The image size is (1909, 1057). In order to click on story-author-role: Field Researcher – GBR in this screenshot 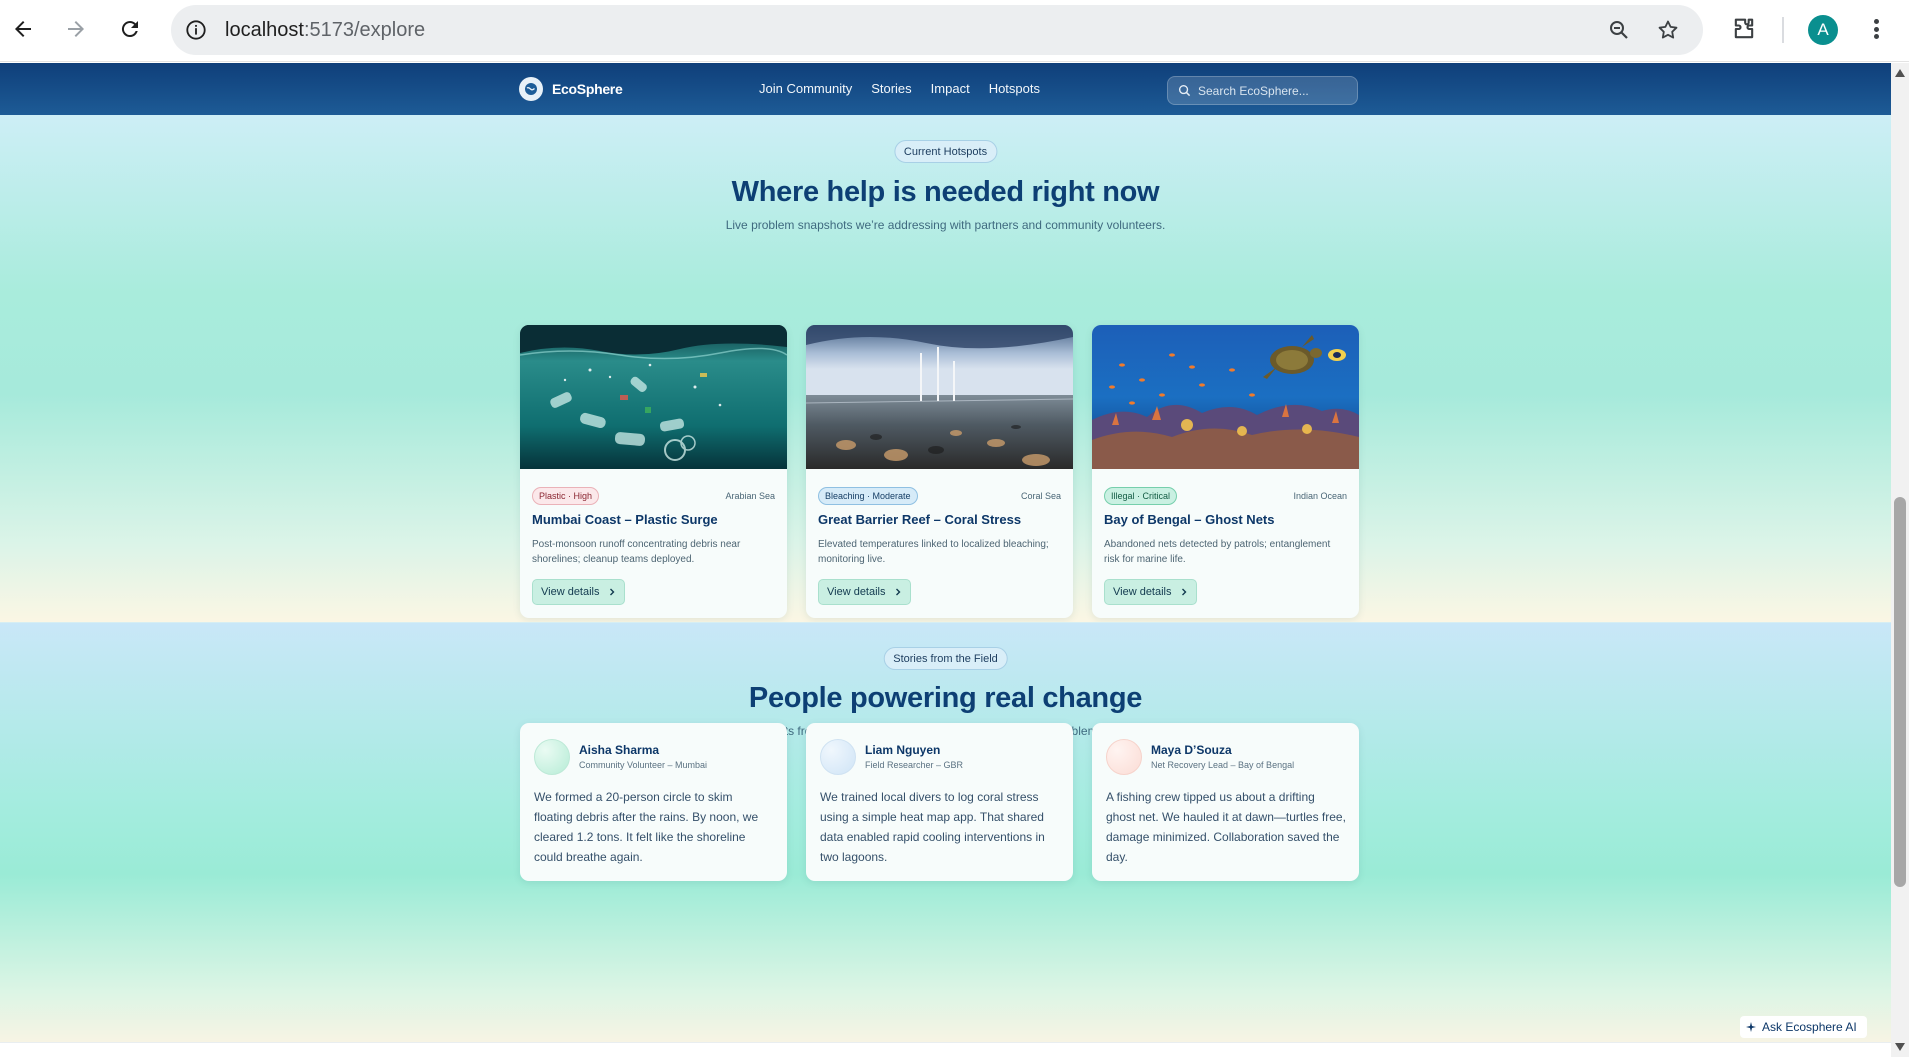, I will do `click(914, 765)`.